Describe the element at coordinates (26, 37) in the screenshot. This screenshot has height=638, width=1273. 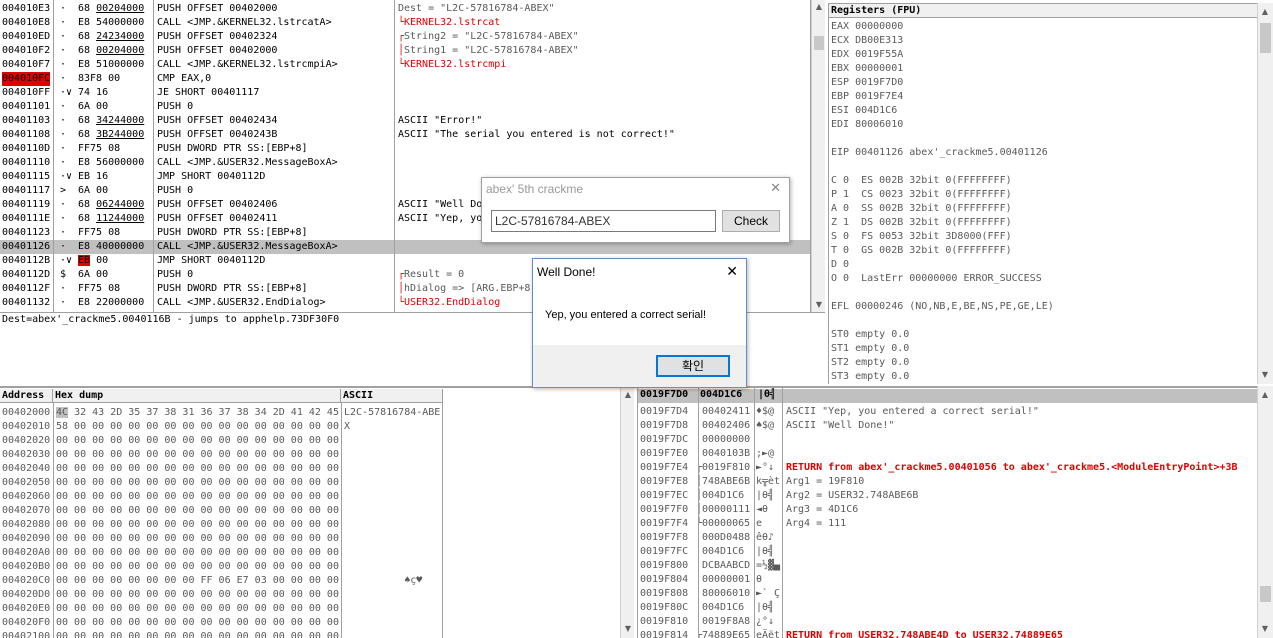
I see `disasm-address: 004010ED` at that location.